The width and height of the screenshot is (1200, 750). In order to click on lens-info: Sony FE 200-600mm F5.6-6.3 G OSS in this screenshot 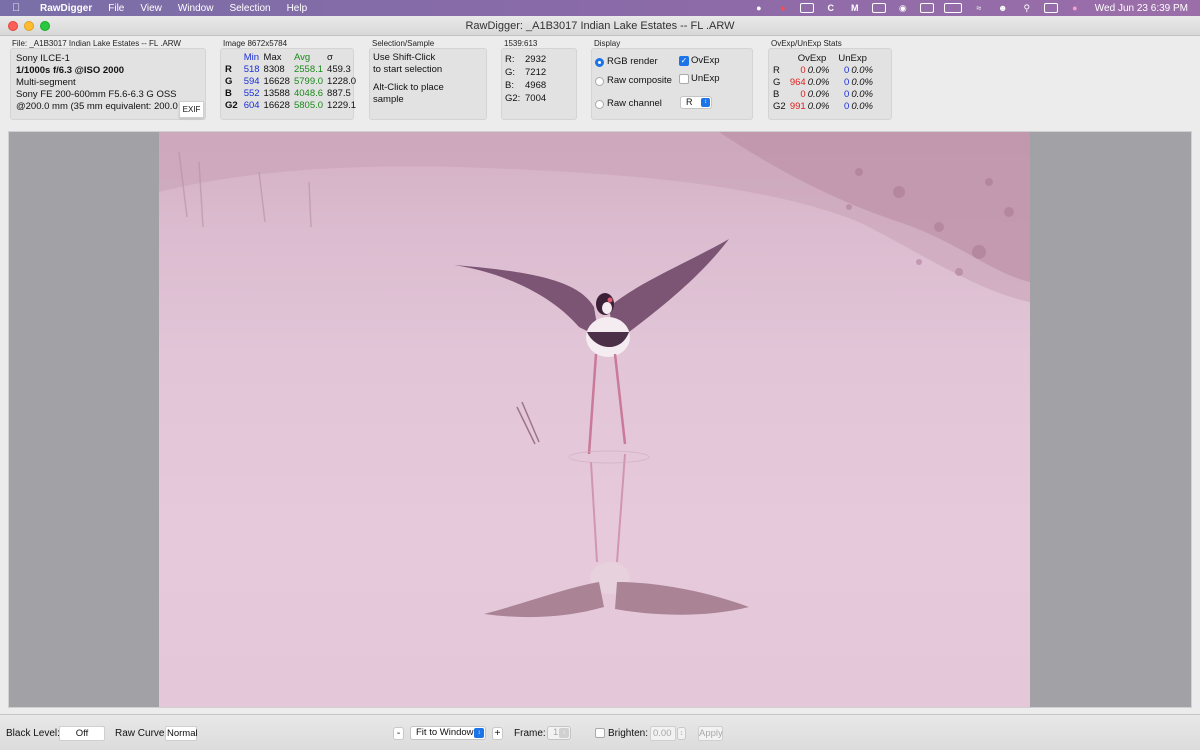, I will do `click(96, 94)`.